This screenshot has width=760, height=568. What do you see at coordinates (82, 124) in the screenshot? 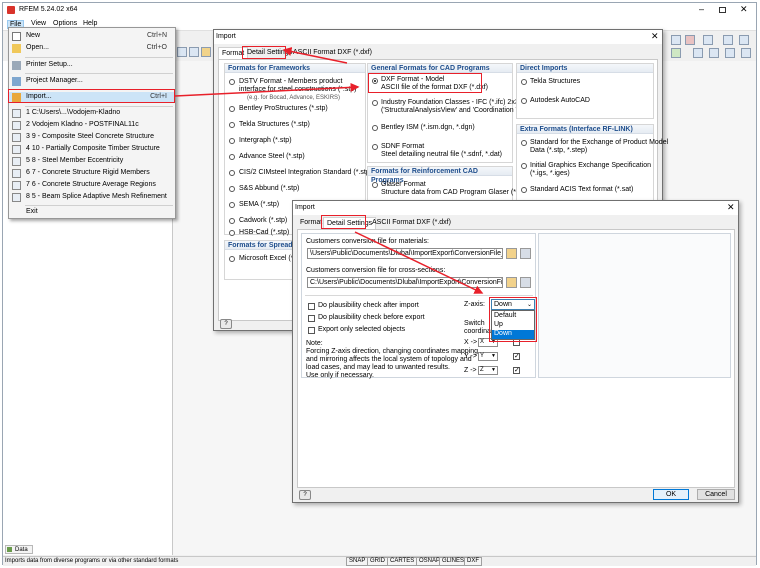
I see `menu-item-label: 2 Vodojem Kladno - POSTFINAL11c` at bounding box center [82, 124].